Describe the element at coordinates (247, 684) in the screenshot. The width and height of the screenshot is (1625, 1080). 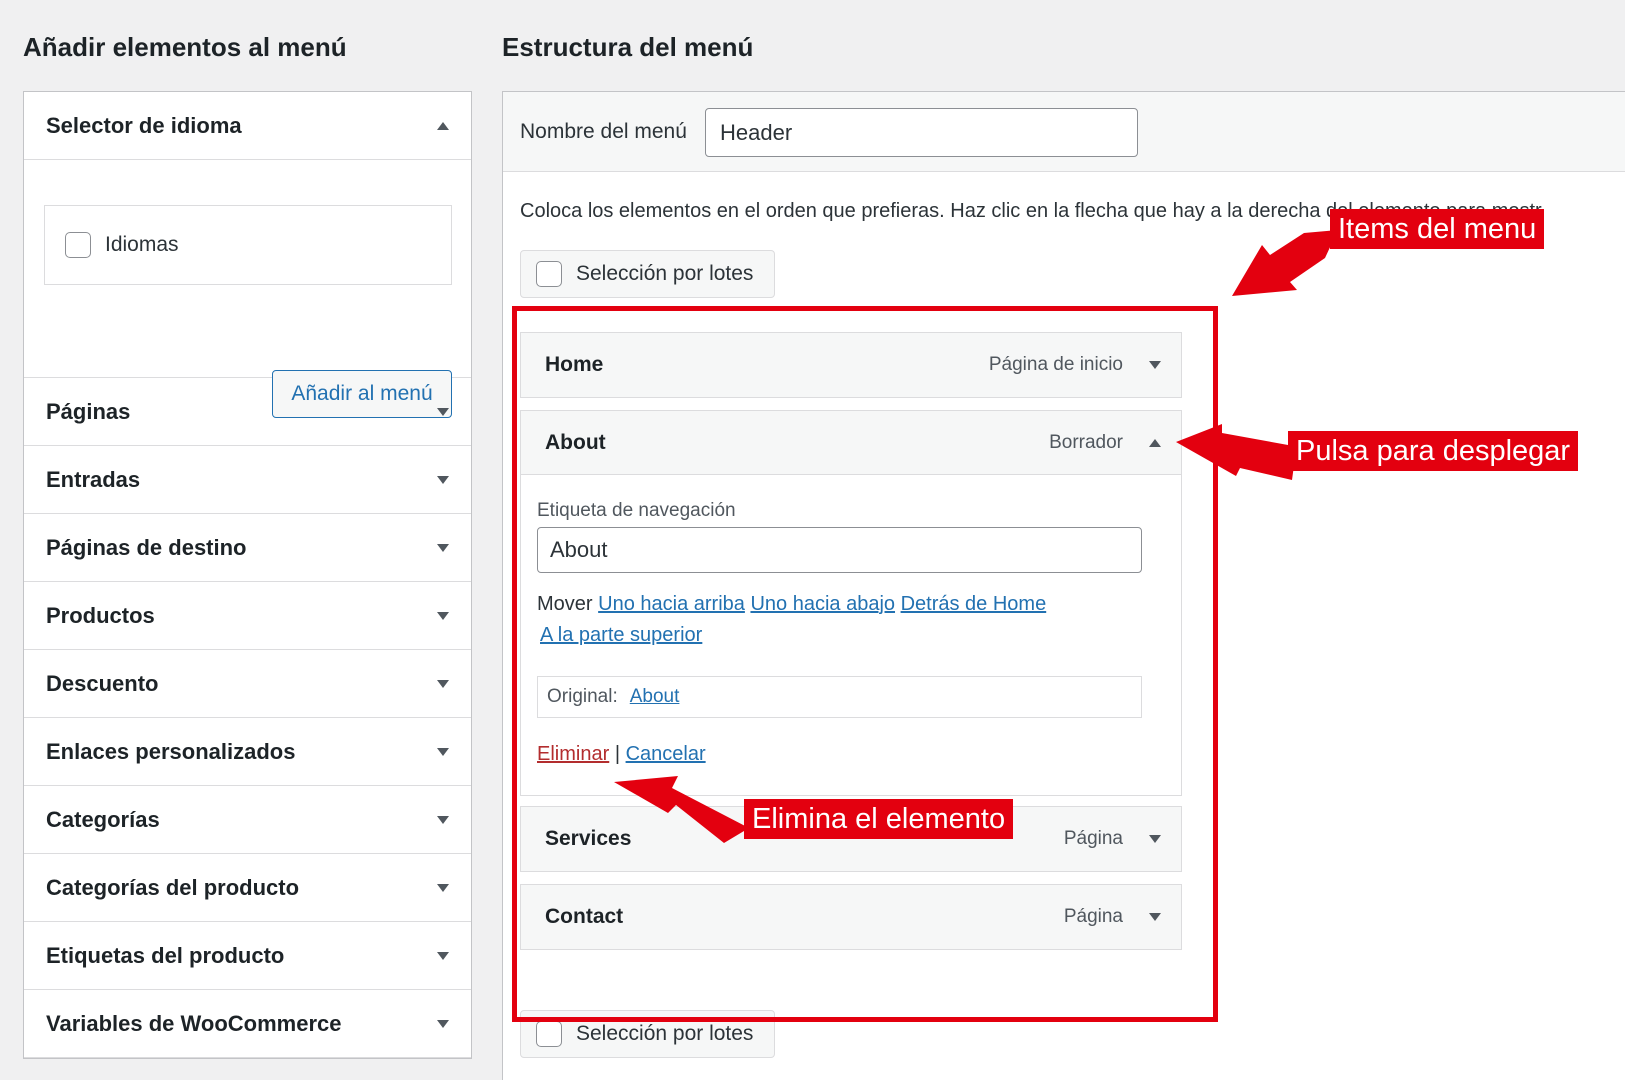
I see `accordion-discount: Descuento` at that location.